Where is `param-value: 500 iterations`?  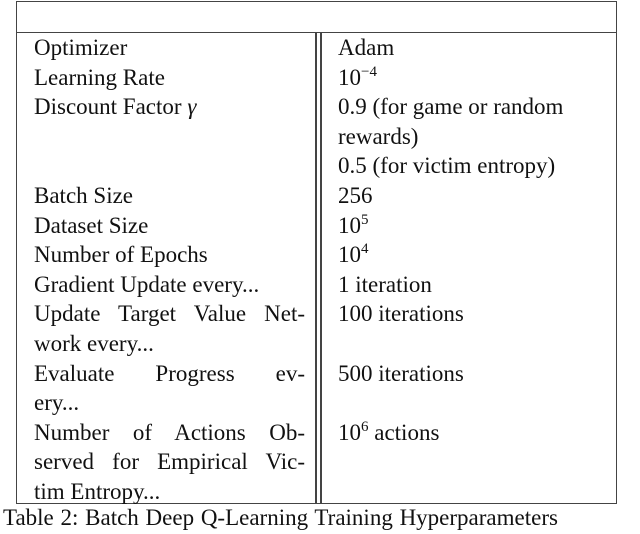 param-value: 500 iterations is located at coordinates (401, 373).